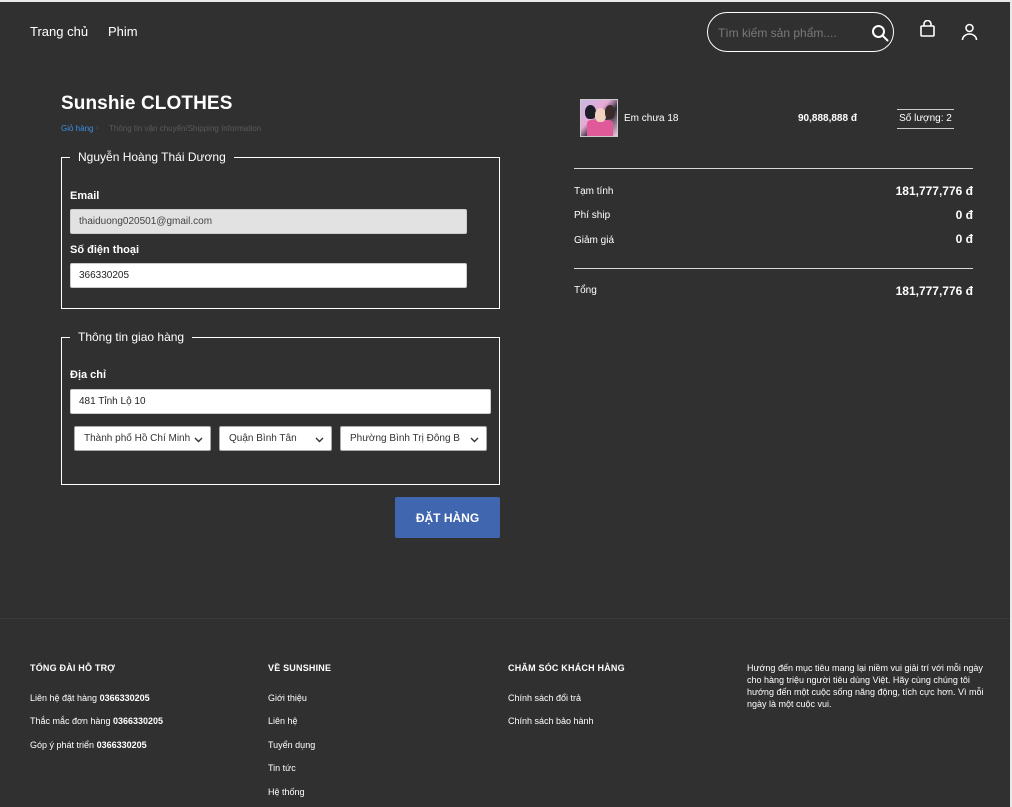  I want to click on nav-movies: Phim, so click(123, 31).